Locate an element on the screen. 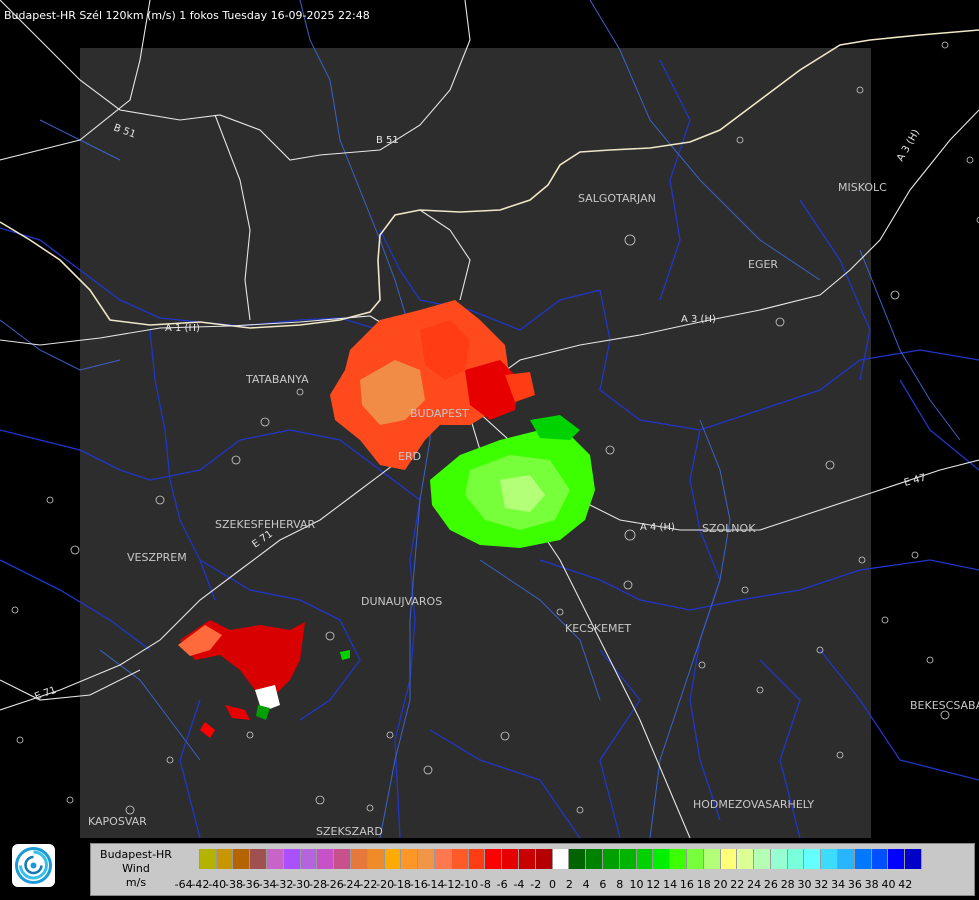  legend-tick: -36 is located at coordinates (250, 884).